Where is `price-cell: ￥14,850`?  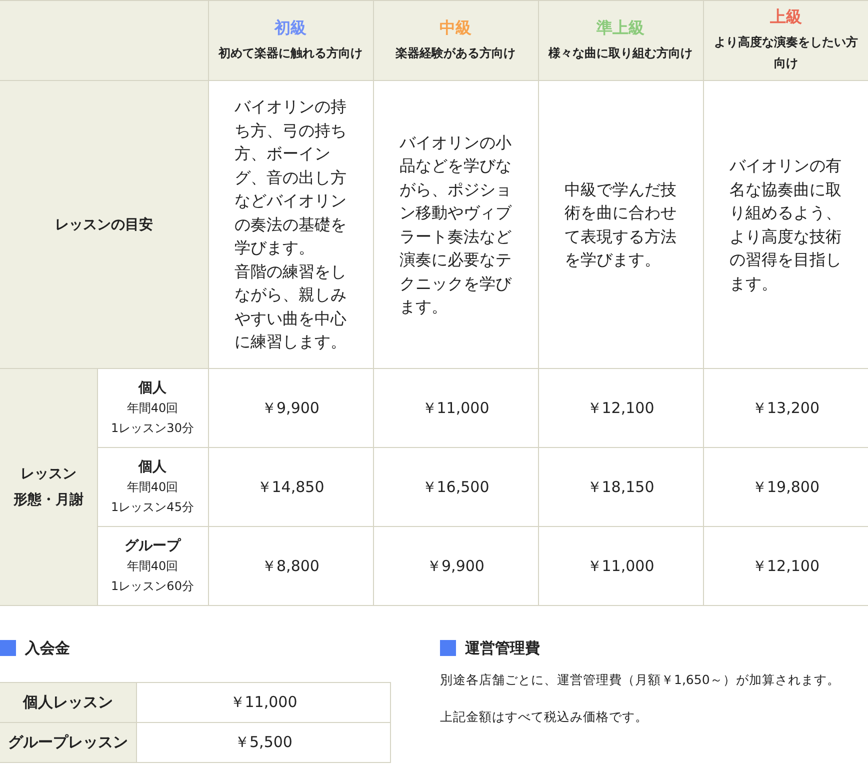
price-cell: ￥14,850 is located at coordinates (290, 487).